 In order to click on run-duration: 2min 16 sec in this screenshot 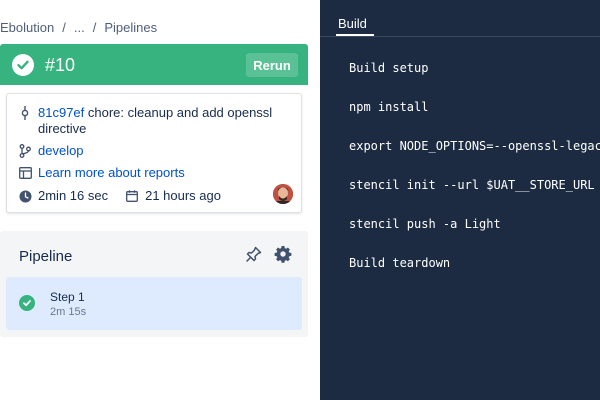, I will do `click(73, 195)`.